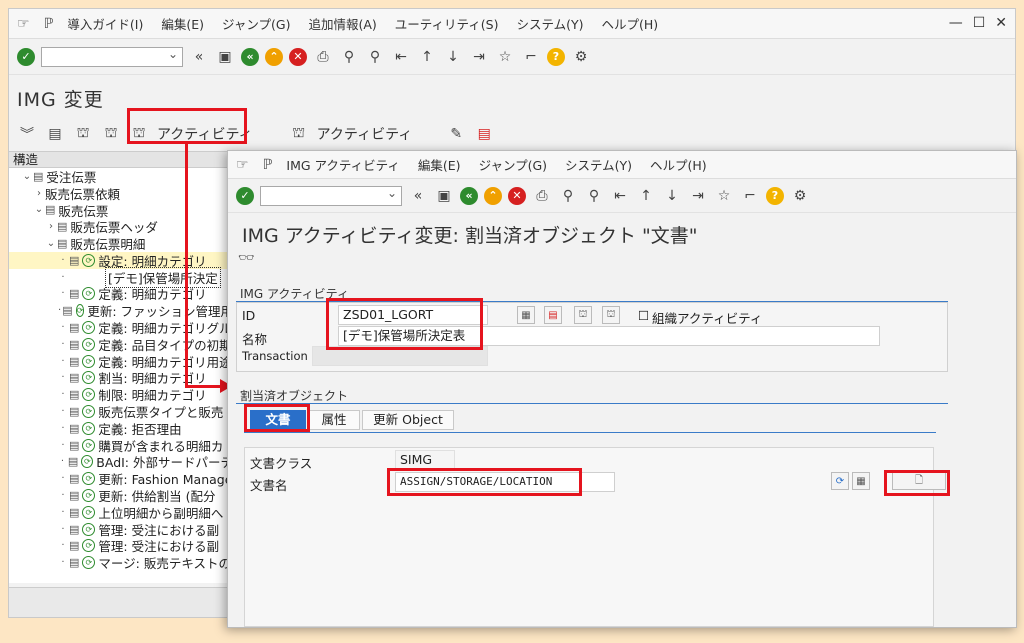  Describe the element at coordinates (121, 562) in the screenshot. I see `tree-node: · ▤ ⟳ マージ: 販売テキストの` at that location.